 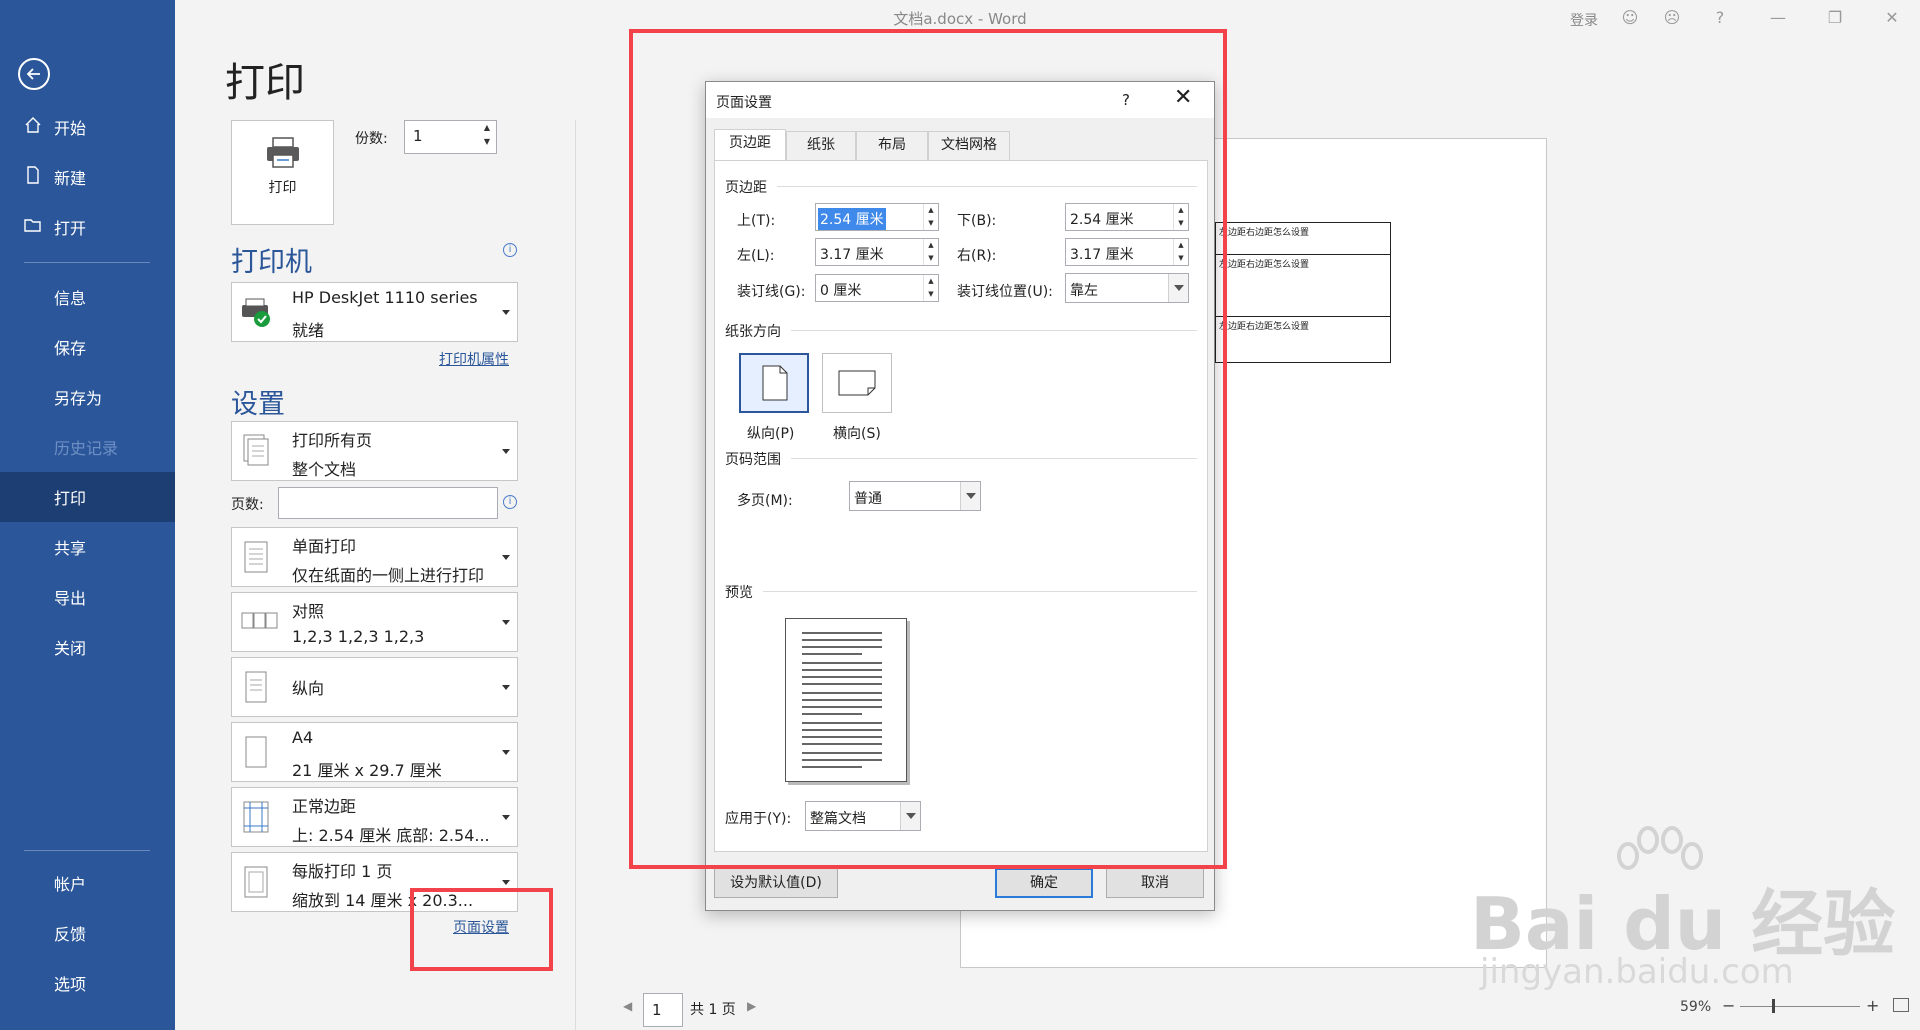 I want to click on pages-input, so click(x=388, y=503).